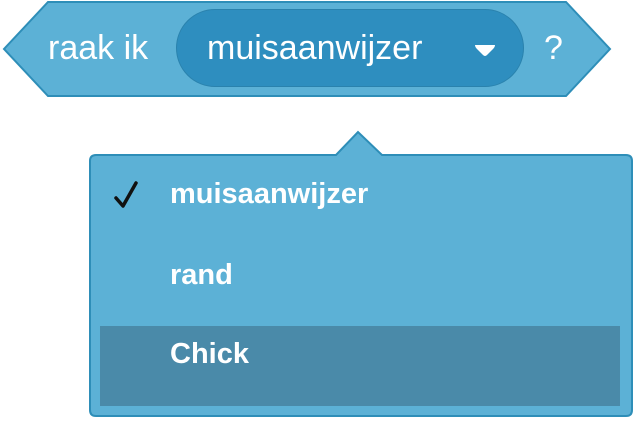 This screenshot has height=423, width=637. What do you see at coordinates (269, 194) in the screenshot?
I see `menu-item-label: muisaanwijzer` at bounding box center [269, 194].